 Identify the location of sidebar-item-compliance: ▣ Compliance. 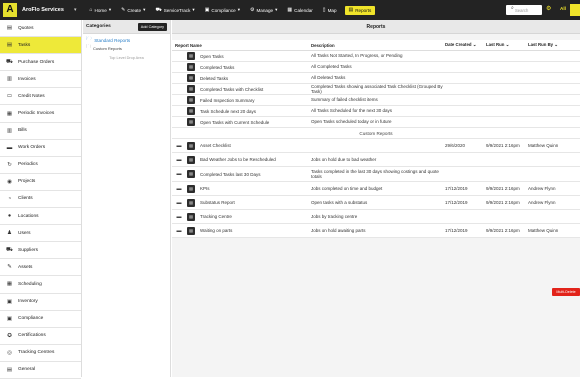
(40, 319).